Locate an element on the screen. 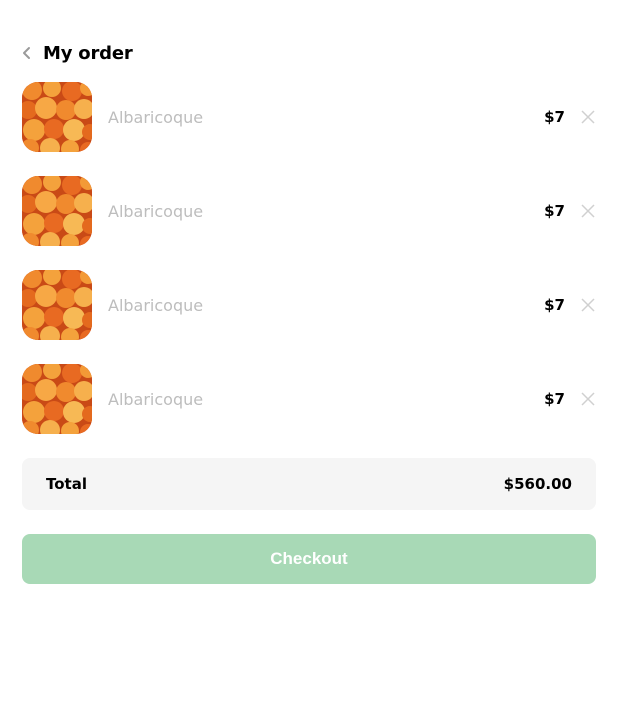  total-label: Total is located at coordinates (66, 484).